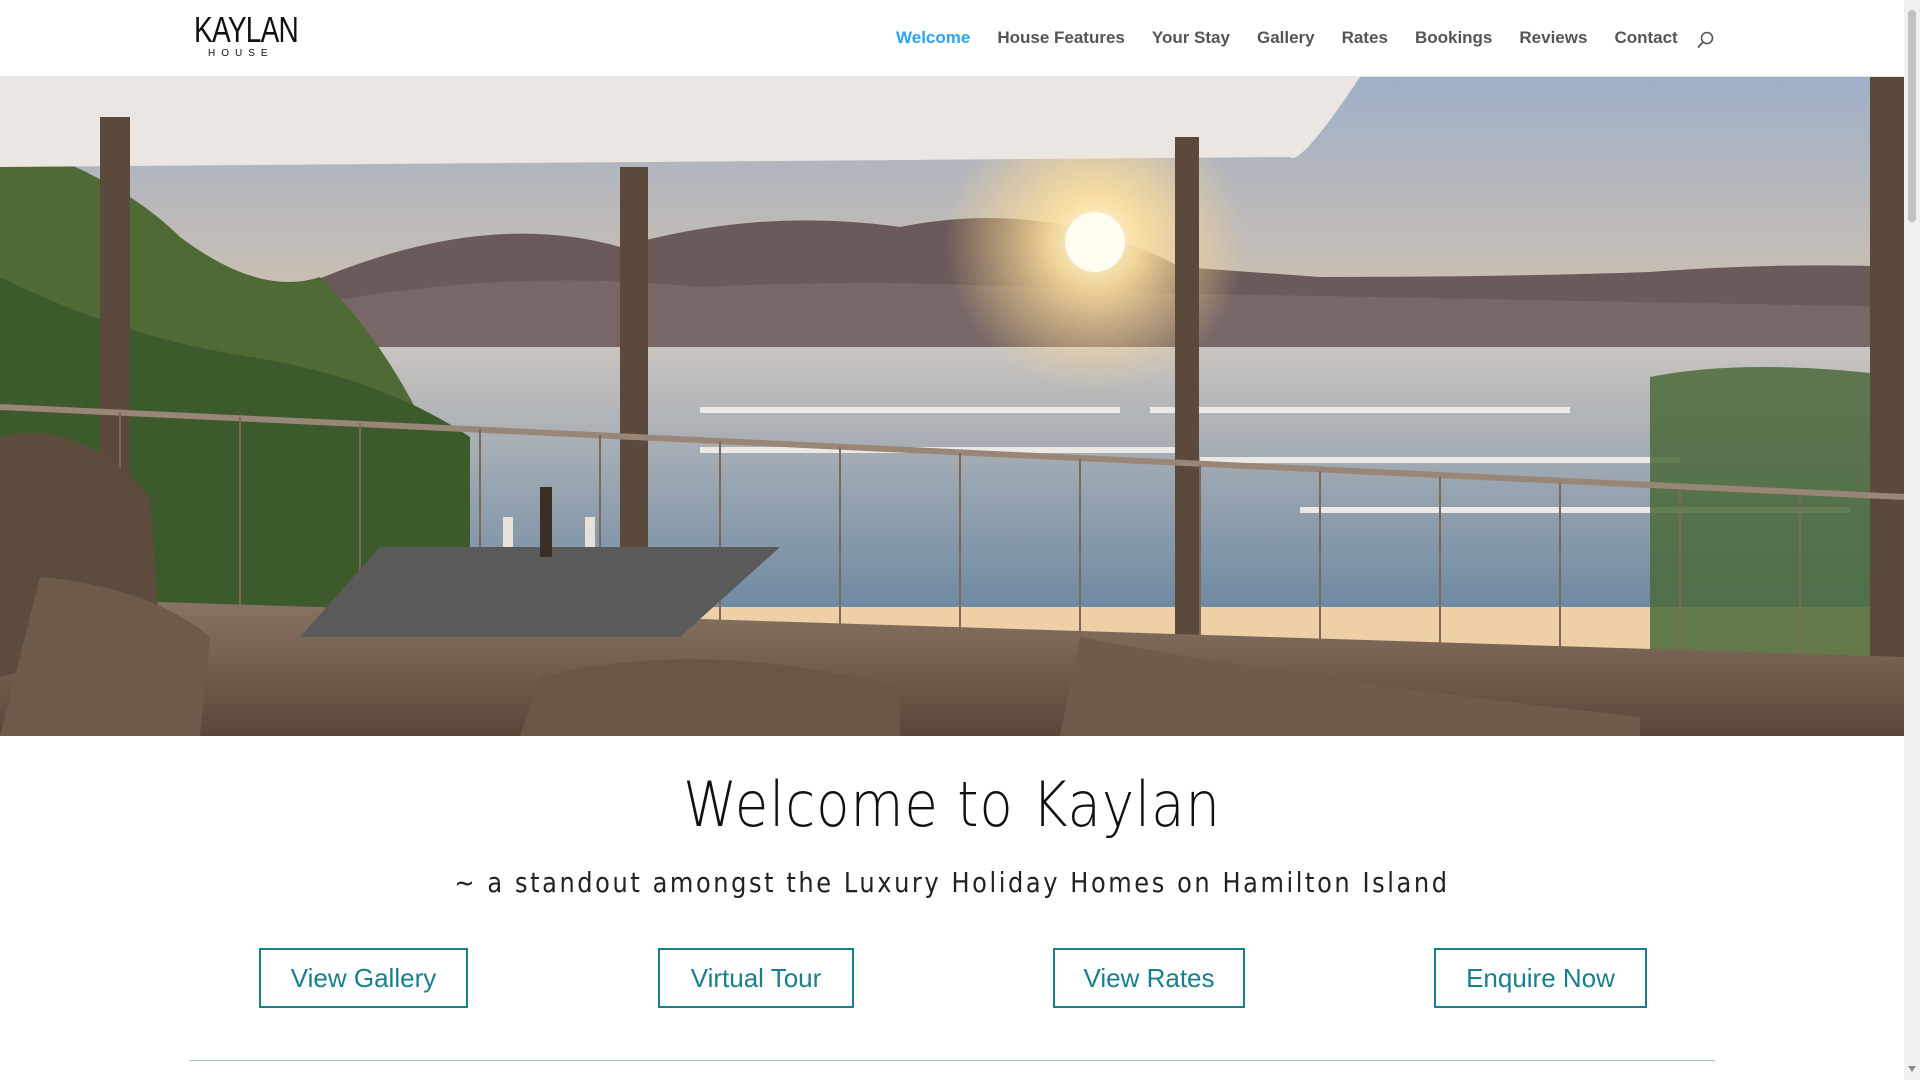 The width and height of the screenshot is (1920, 1080). I want to click on search-icon, so click(1706, 40).